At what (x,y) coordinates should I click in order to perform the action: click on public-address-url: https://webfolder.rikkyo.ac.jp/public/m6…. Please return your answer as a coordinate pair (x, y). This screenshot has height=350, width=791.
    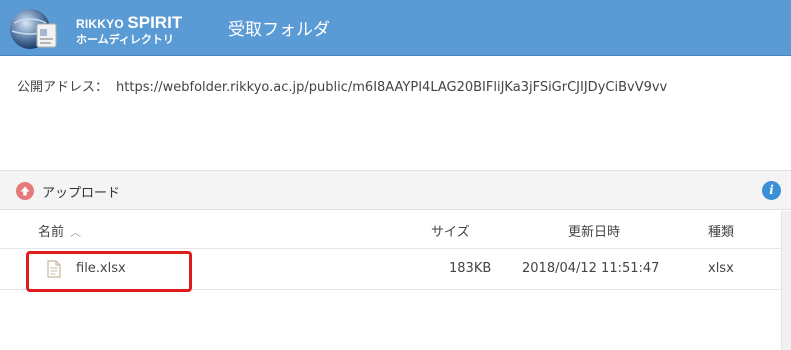
    Looking at the image, I should click on (391, 87).